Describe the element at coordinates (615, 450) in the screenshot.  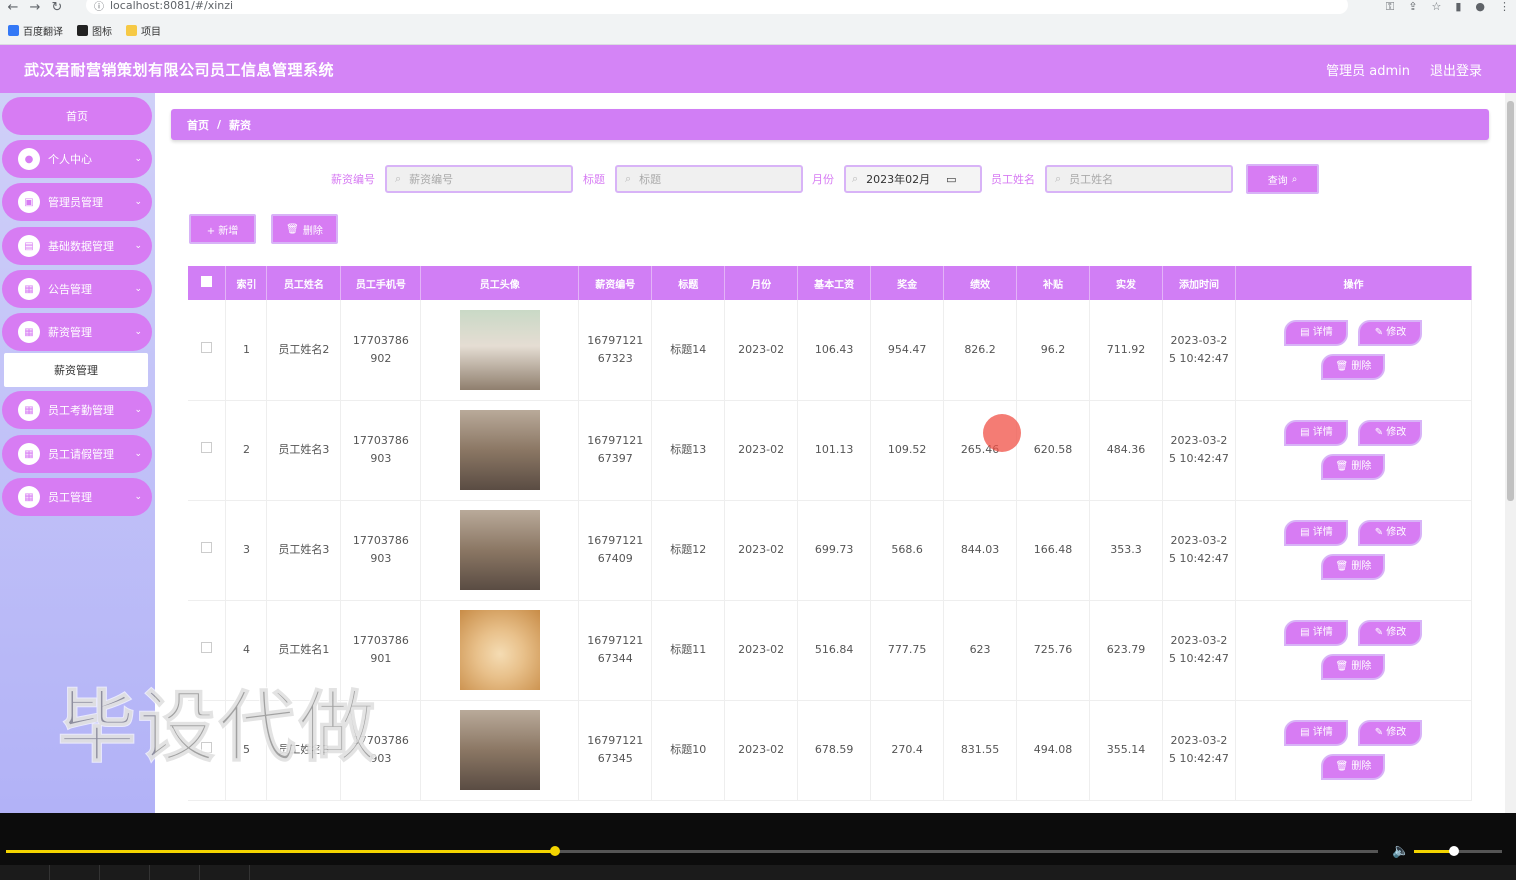
I see `cell-salary-no: 16797121 67397` at that location.